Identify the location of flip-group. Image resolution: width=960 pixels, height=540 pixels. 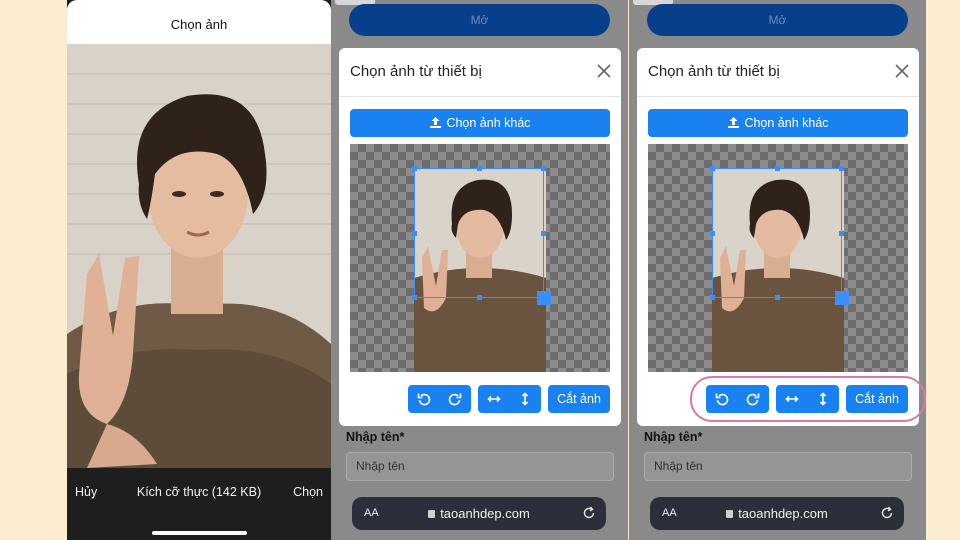
(509, 399).